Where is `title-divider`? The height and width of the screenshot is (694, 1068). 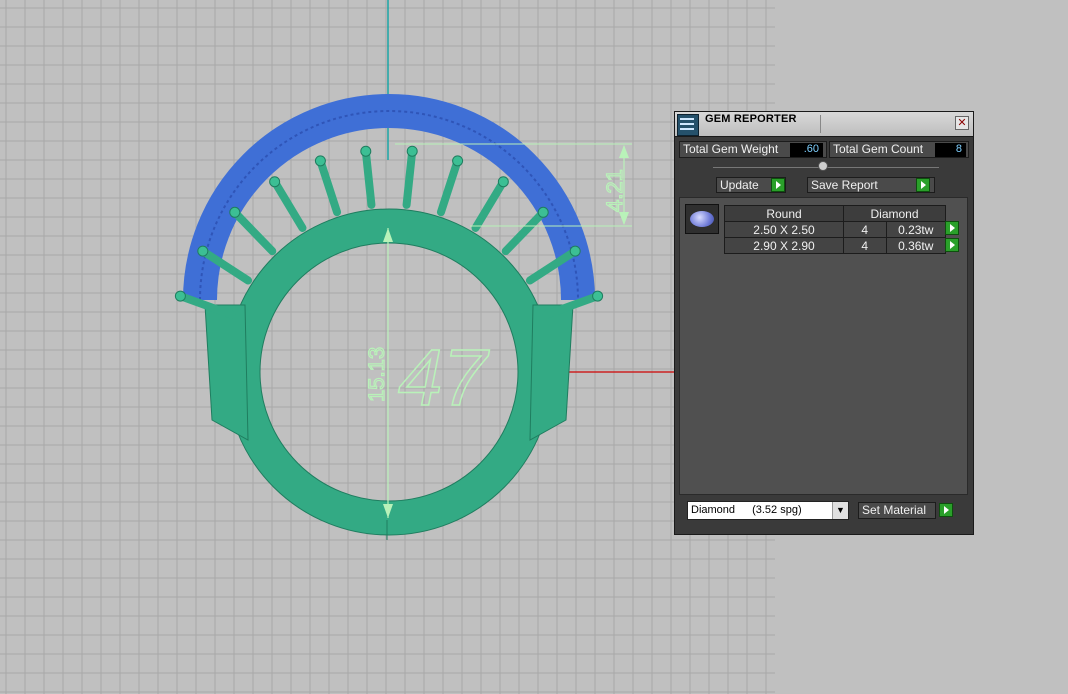 title-divider is located at coordinates (820, 124).